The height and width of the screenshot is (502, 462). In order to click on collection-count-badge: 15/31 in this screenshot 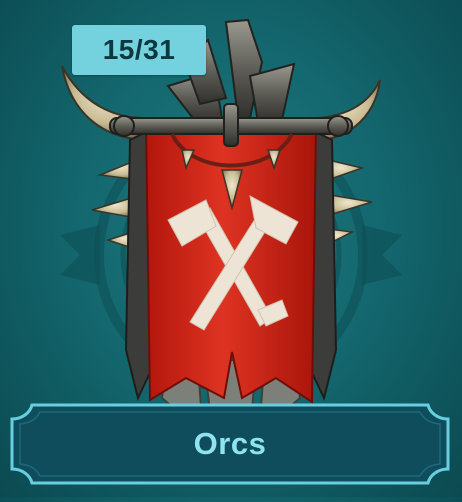, I will do `click(139, 50)`.